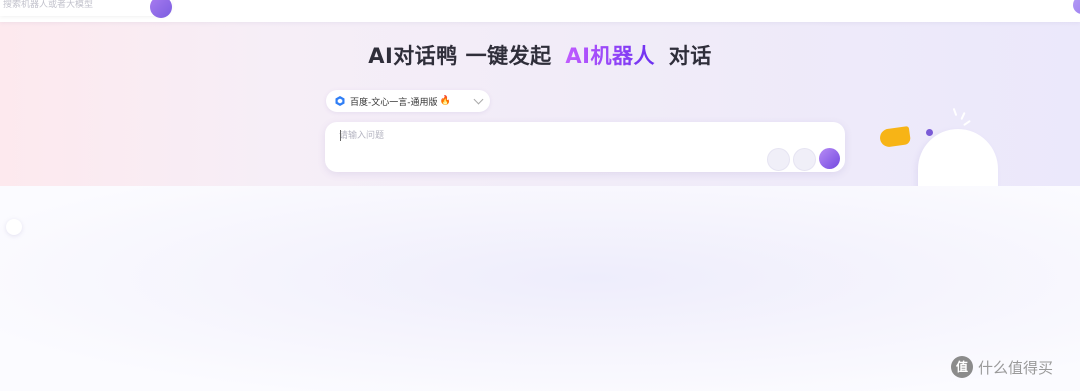 The width and height of the screenshot is (1080, 391). Describe the element at coordinates (829, 158) in the screenshot. I see `send-button` at that location.